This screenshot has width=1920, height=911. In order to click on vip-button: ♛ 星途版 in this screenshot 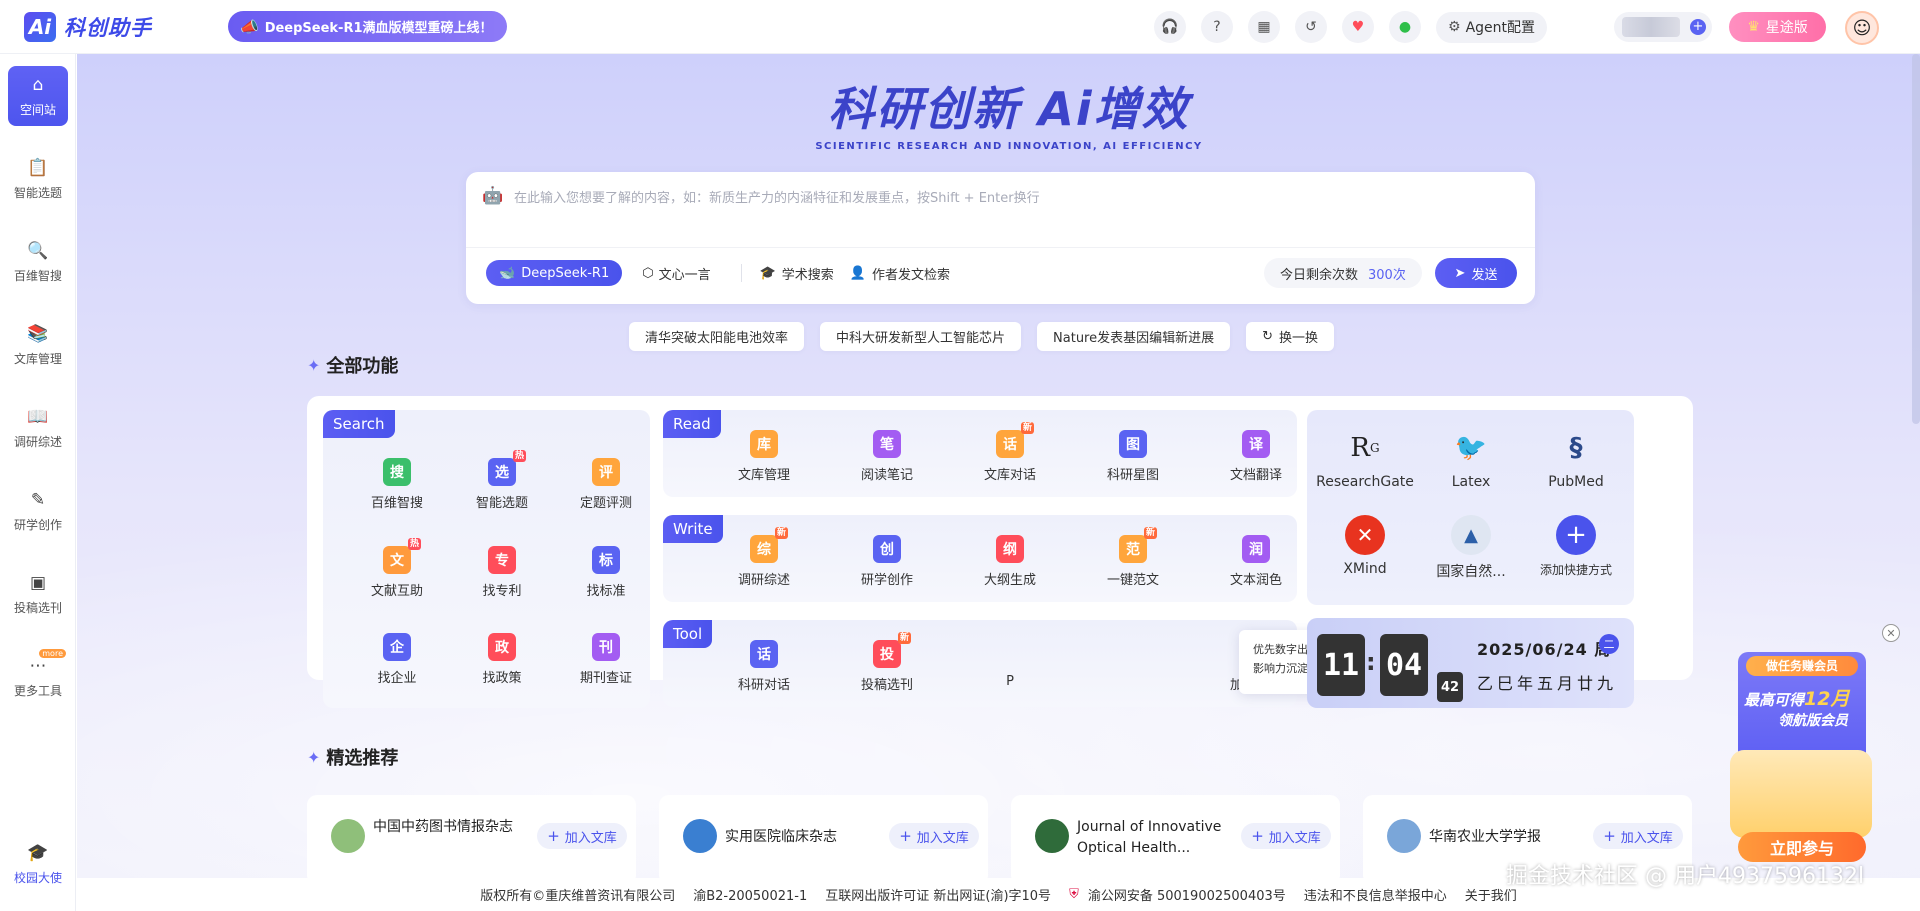, I will do `click(1777, 27)`.